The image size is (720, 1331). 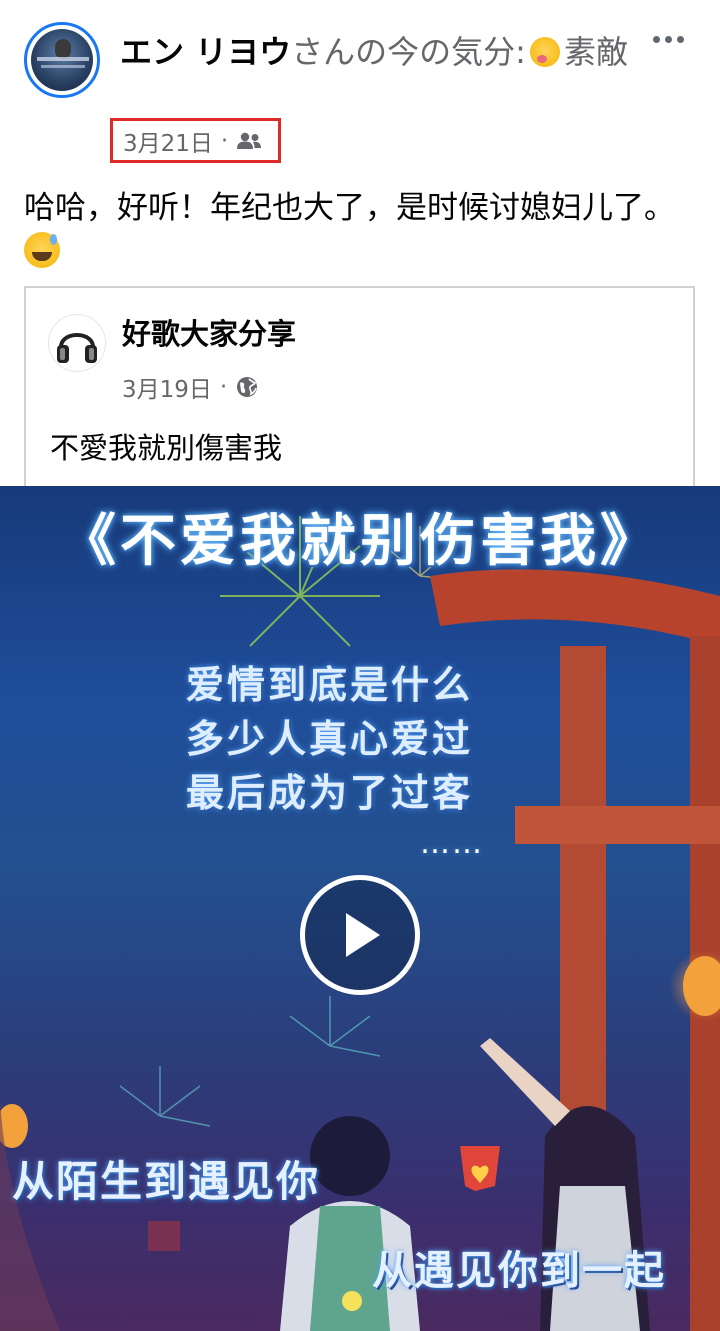 I want to click on video-title: 《不爱我就别伤害我》, so click(x=360, y=541).